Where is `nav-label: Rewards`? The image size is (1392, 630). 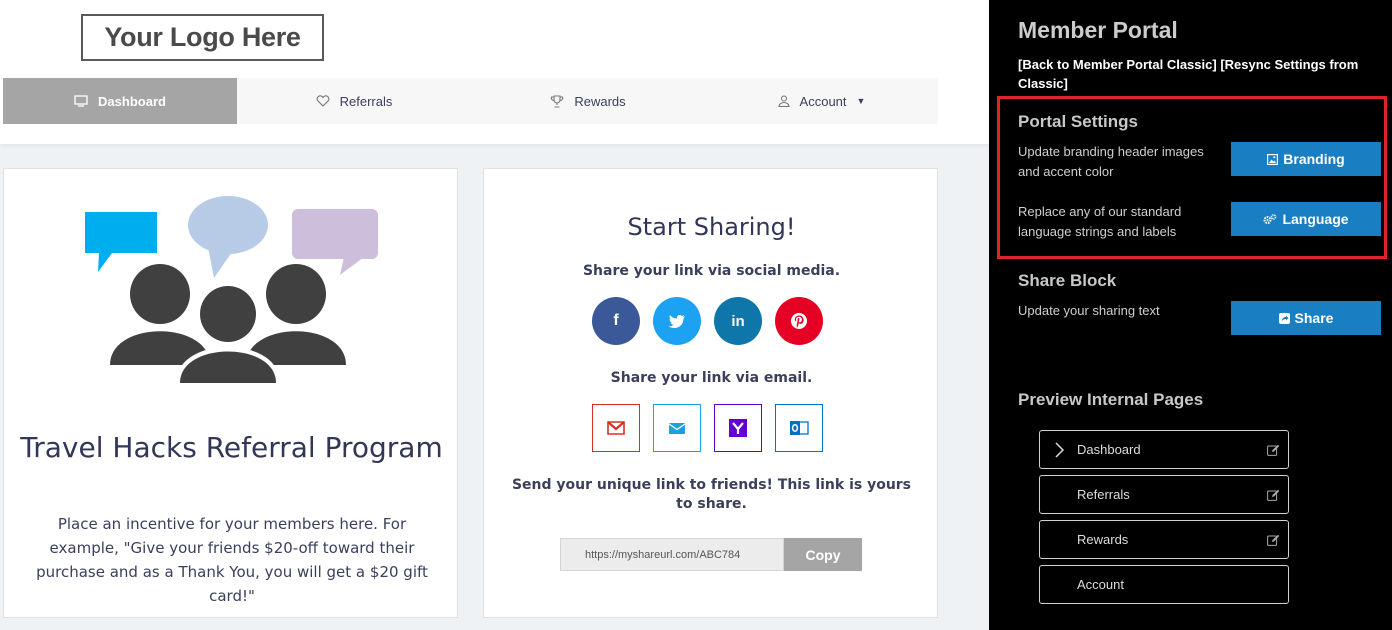
nav-label: Rewards is located at coordinates (600, 101).